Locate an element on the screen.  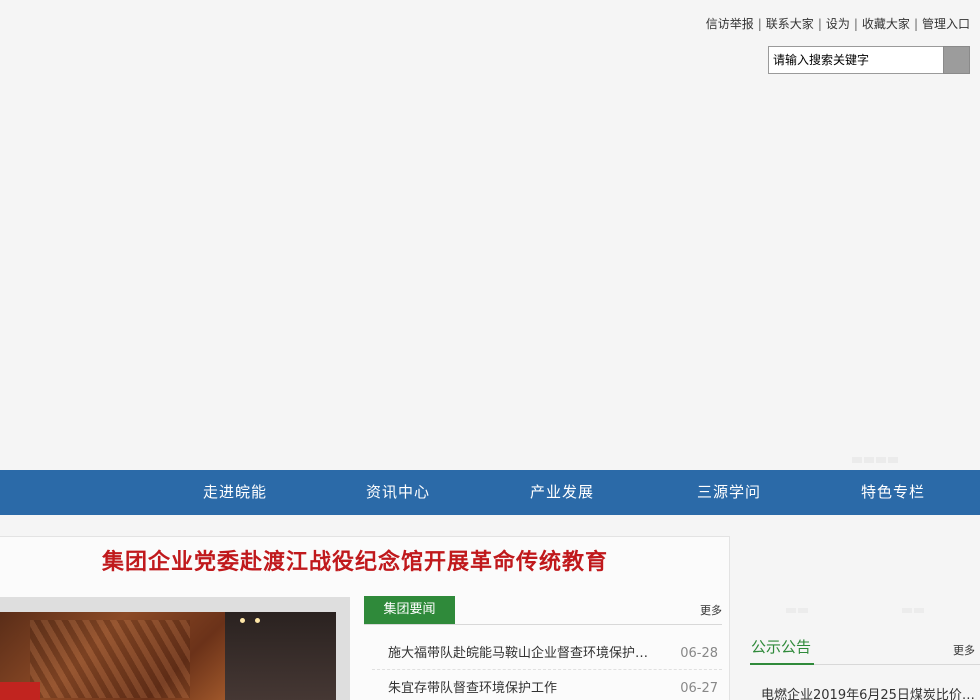
photo-wall is located at coordinates (280, 656).